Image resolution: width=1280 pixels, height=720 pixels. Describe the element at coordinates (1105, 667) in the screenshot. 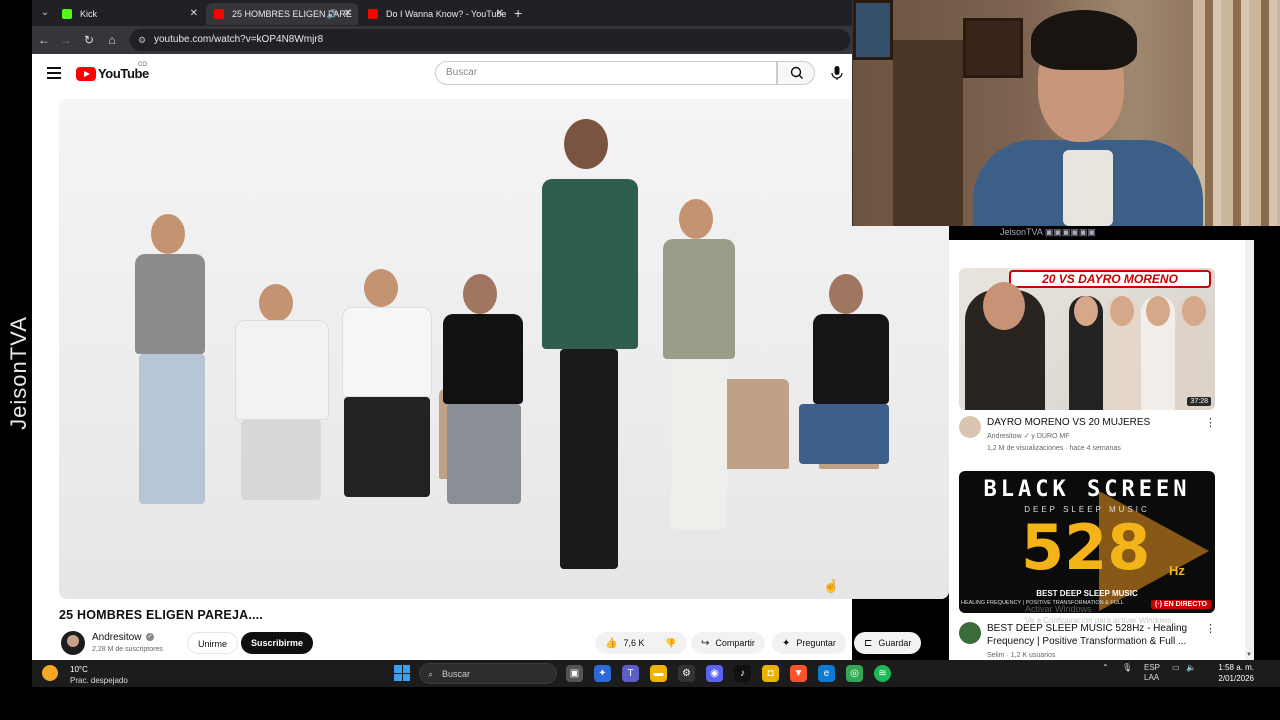

I see `tray-overflow-chevron-icon: ⌃` at that location.